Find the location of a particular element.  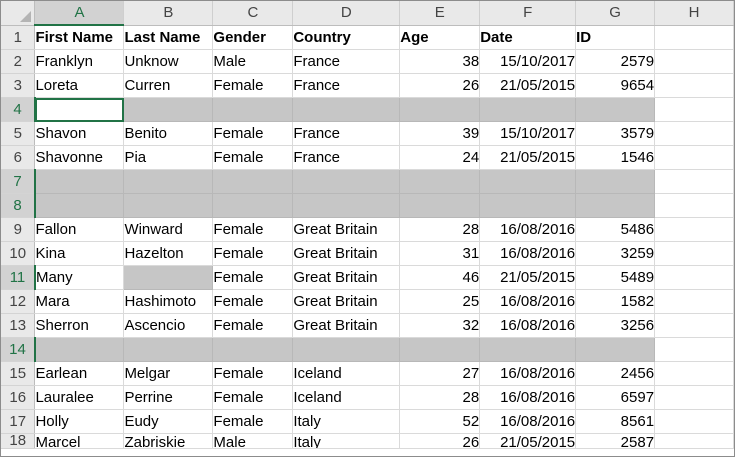

cell-g1: ID is located at coordinates (615, 37).